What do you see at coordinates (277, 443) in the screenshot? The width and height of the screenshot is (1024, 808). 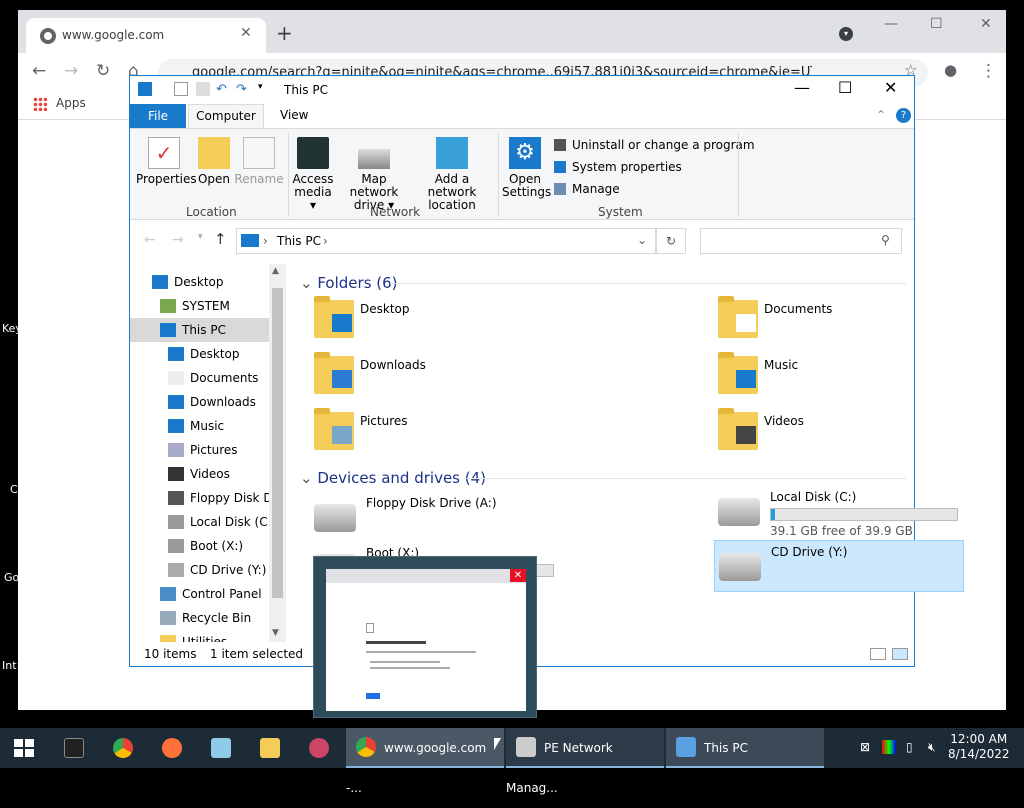 I see `scrollbar-thumb` at bounding box center [277, 443].